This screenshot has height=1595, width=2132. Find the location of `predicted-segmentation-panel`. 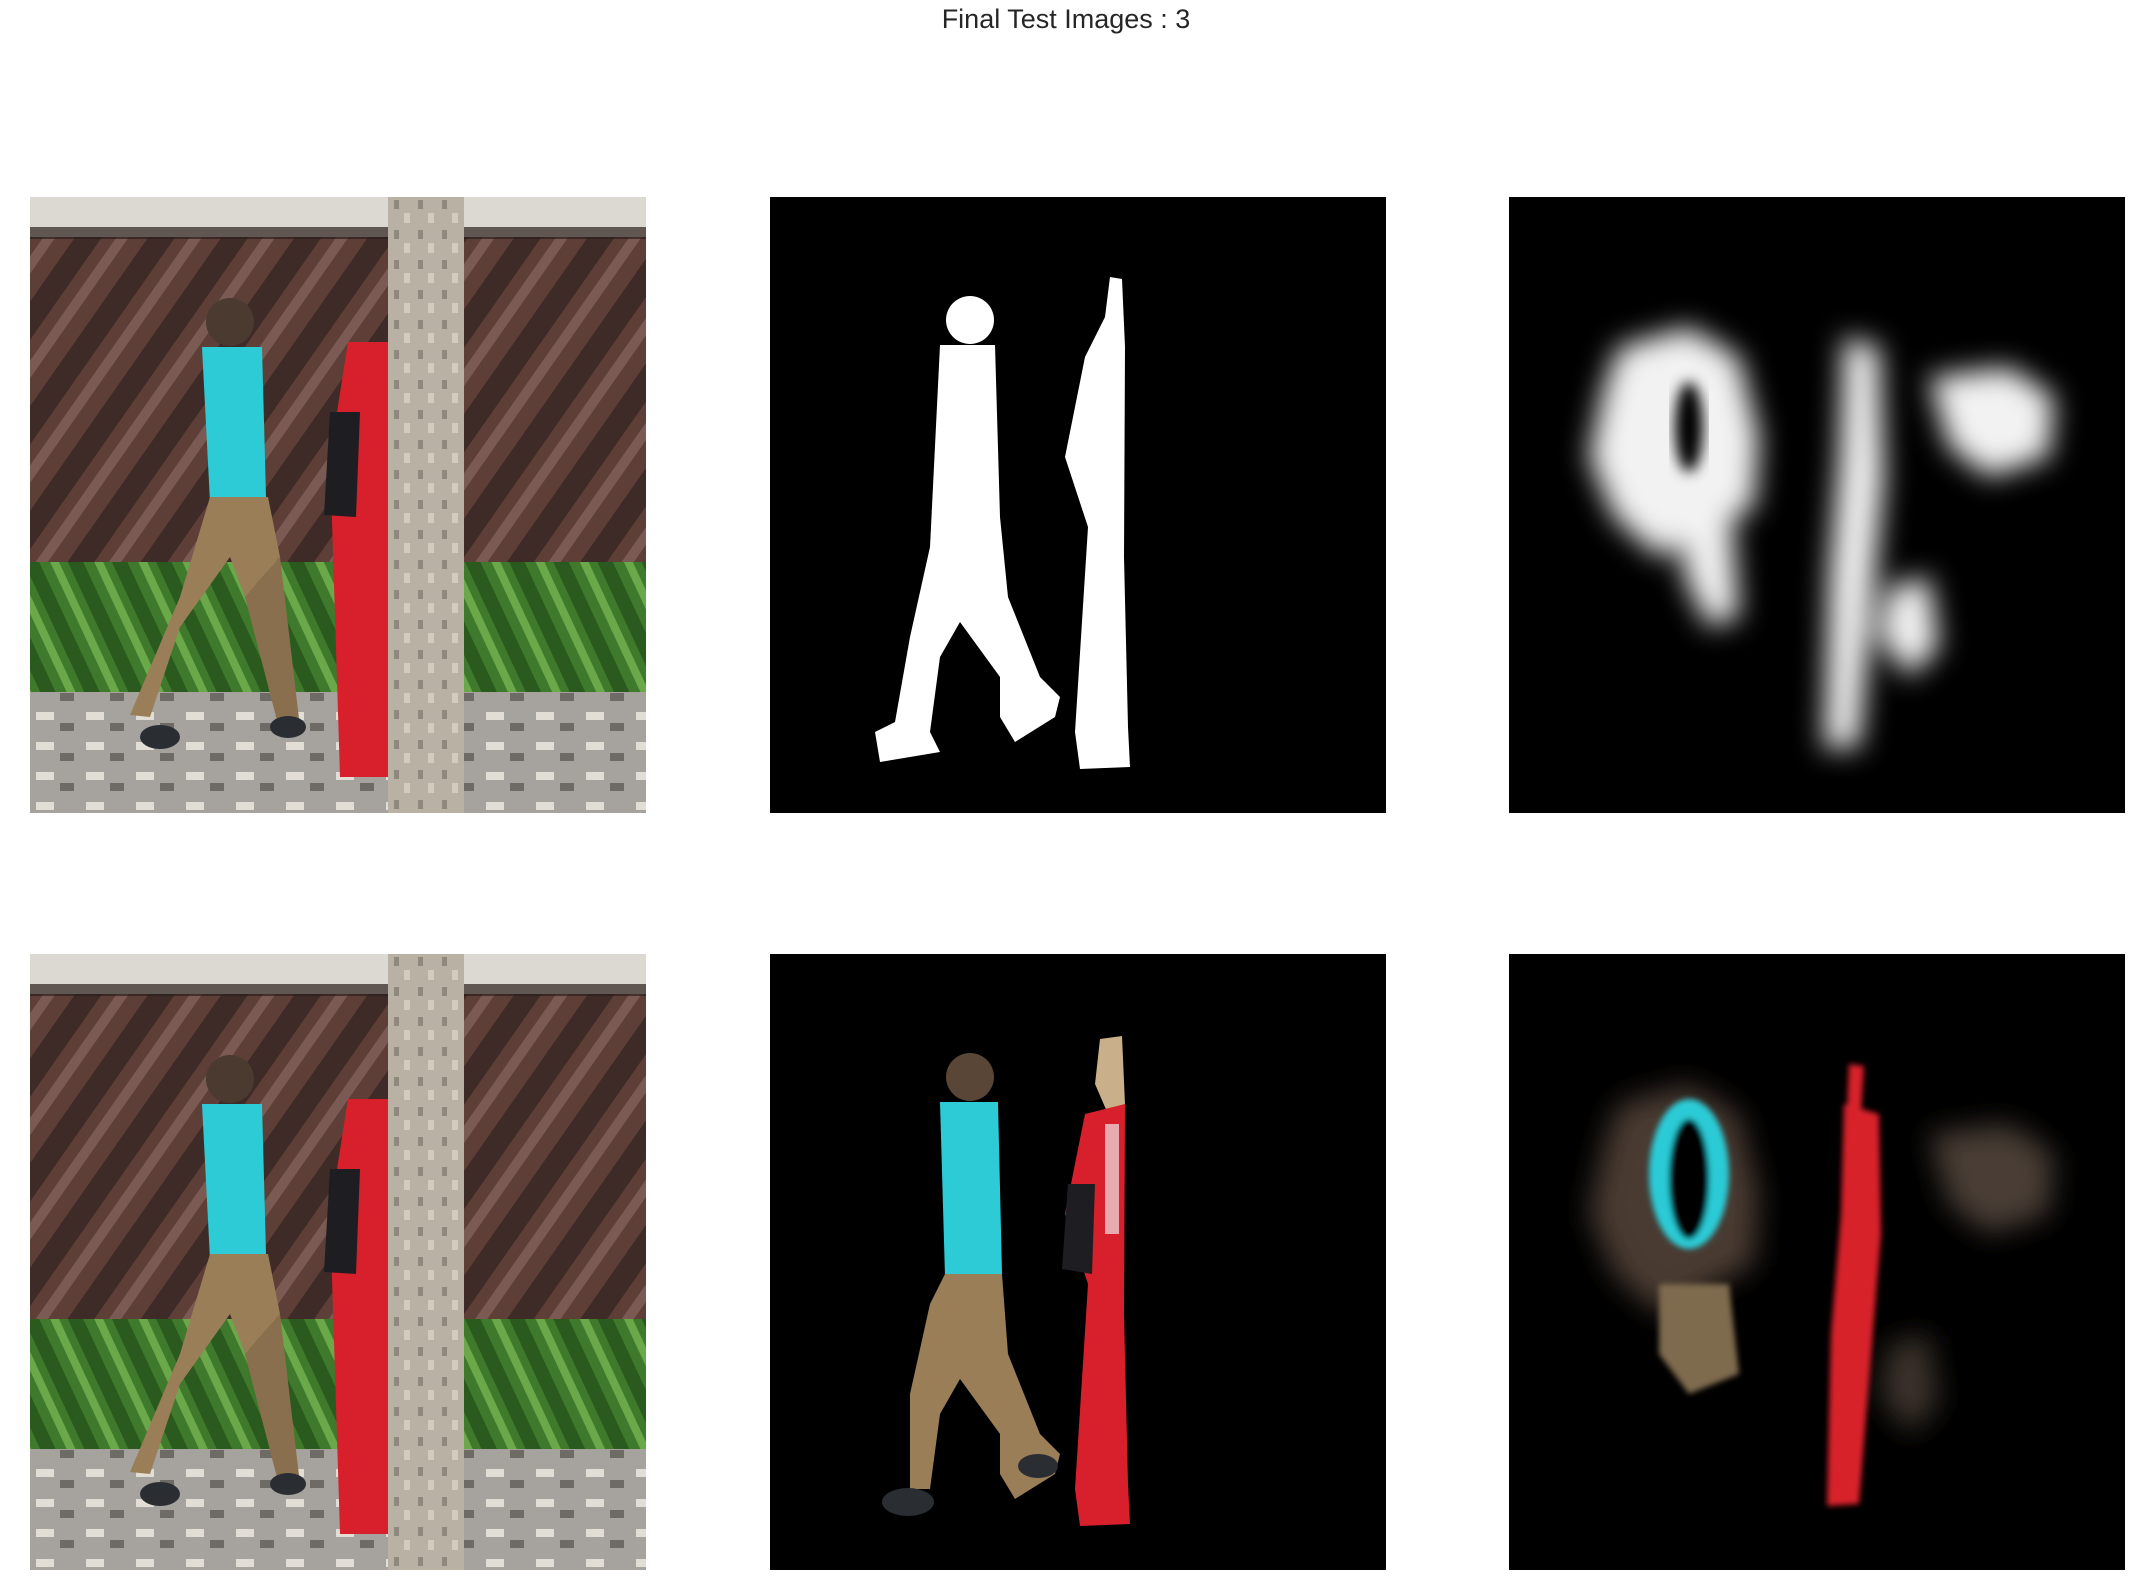

predicted-segmentation-panel is located at coordinates (1817, 1262).